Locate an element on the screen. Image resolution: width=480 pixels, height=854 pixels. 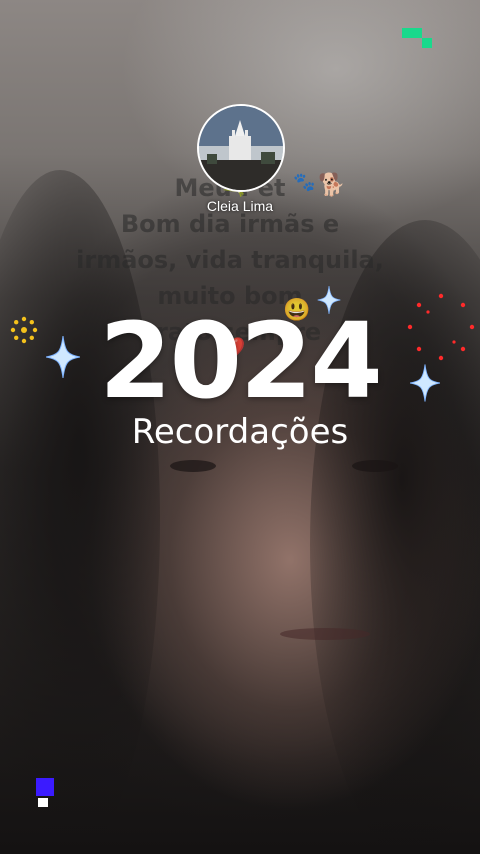
sun-dots-icon is located at coordinates (24, 330).